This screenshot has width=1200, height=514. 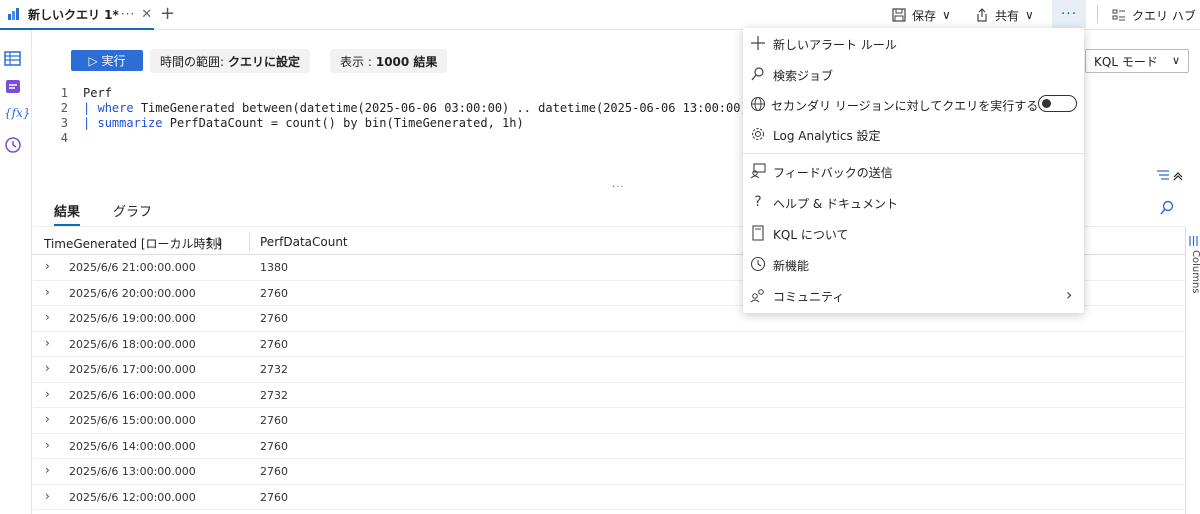 I want to click on tables-icon, so click(x=13, y=59).